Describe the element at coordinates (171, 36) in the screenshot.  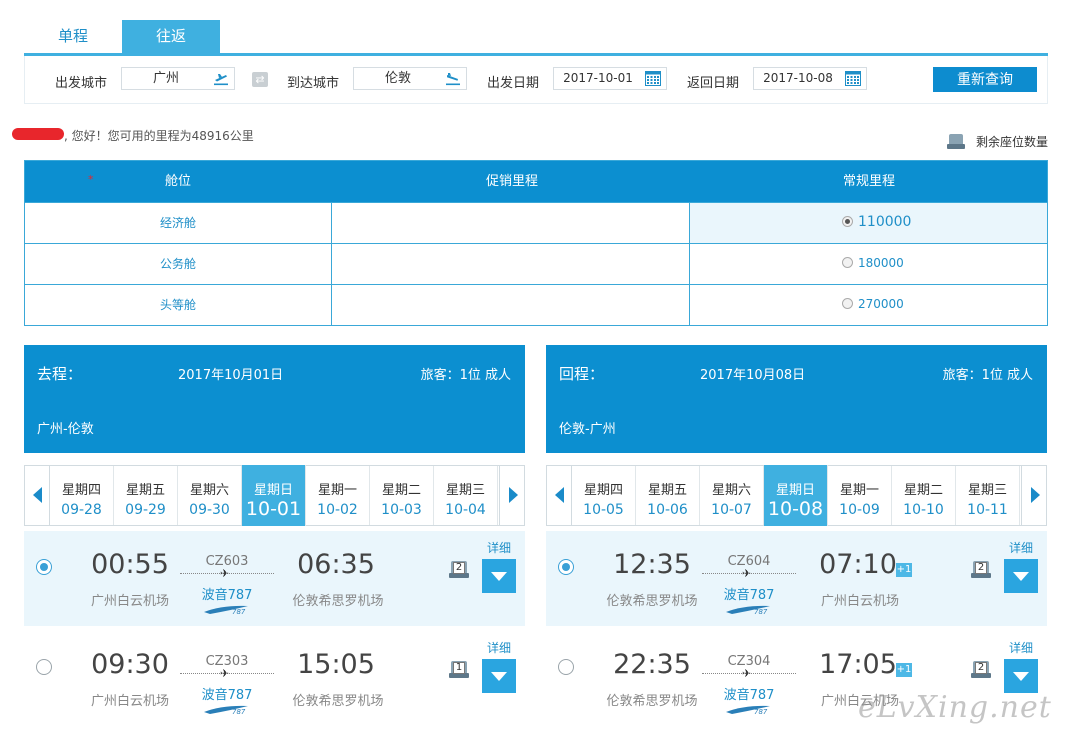
I see `tab-round-trip: 往返` at that location.